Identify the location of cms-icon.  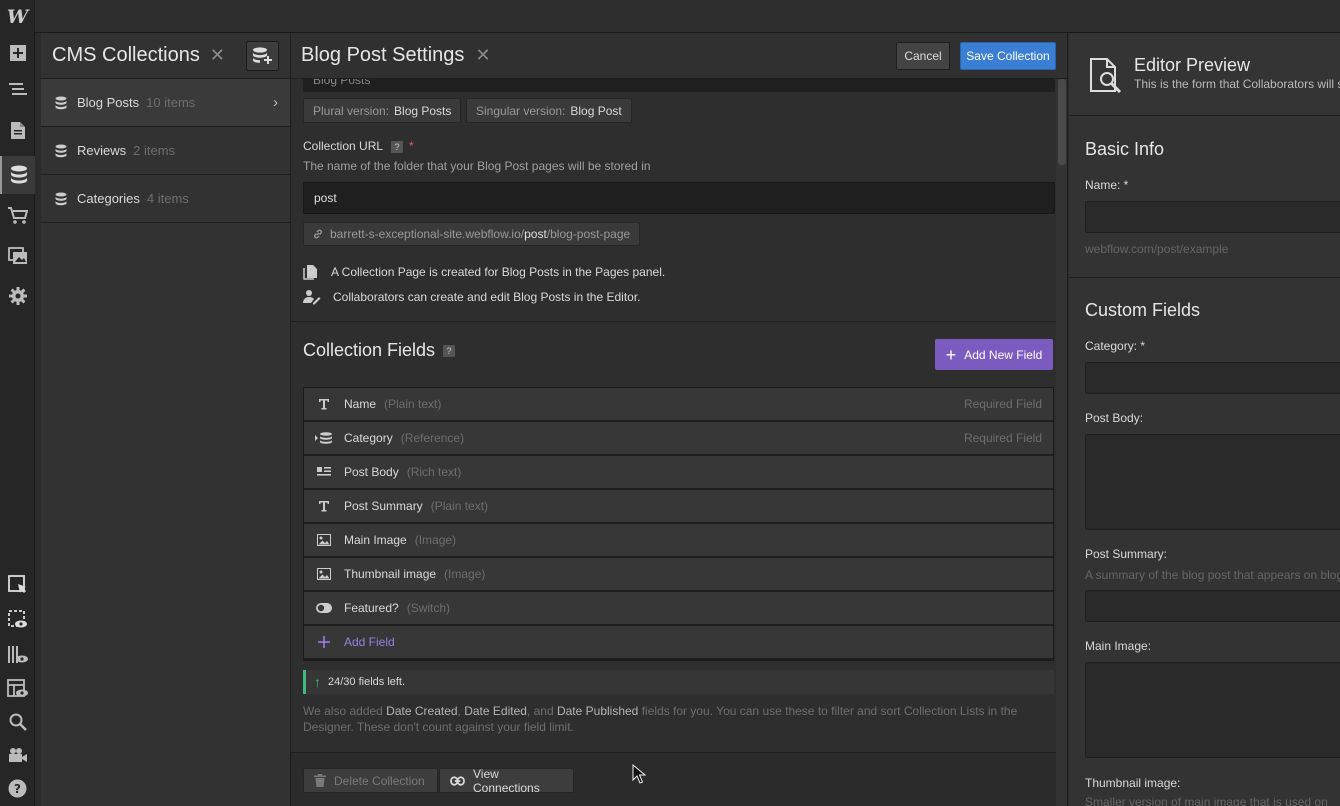
(17, 175).